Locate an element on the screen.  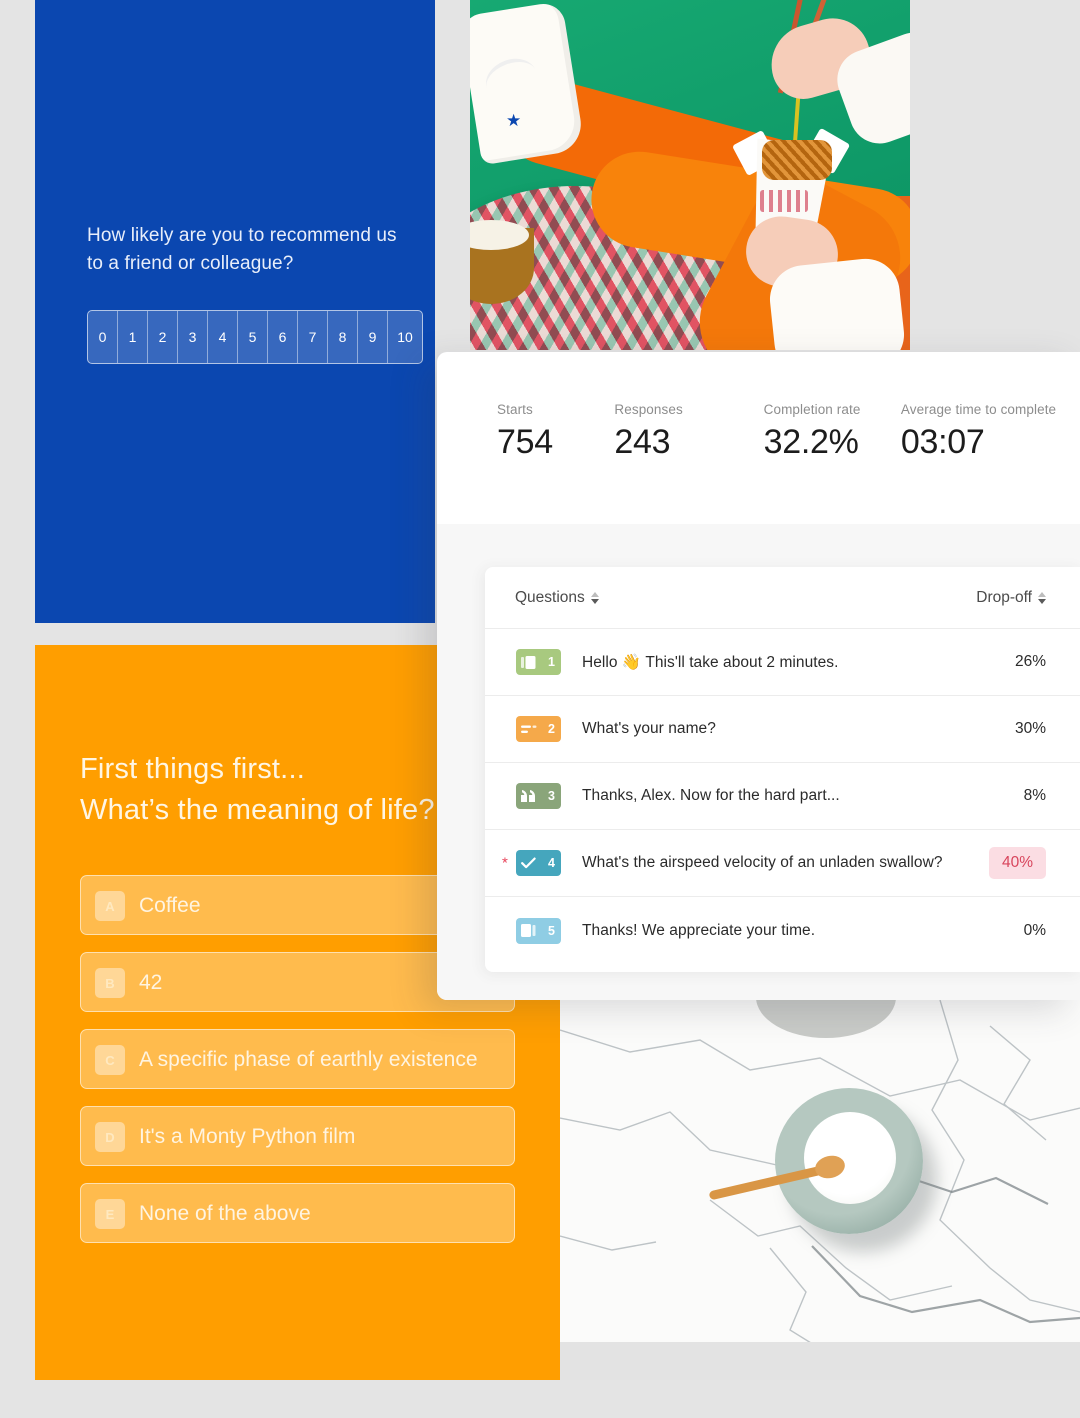
question-number: 3 is located at coordinates (551, 796).